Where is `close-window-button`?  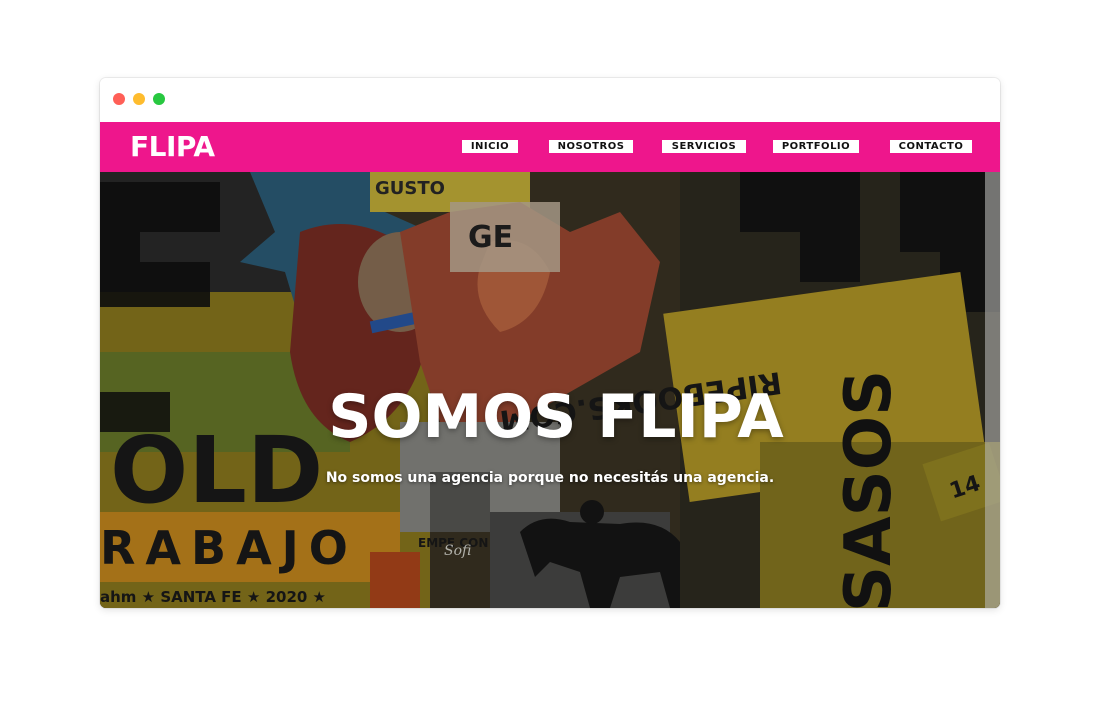 close-window-button is located at coordinates (119, 99).